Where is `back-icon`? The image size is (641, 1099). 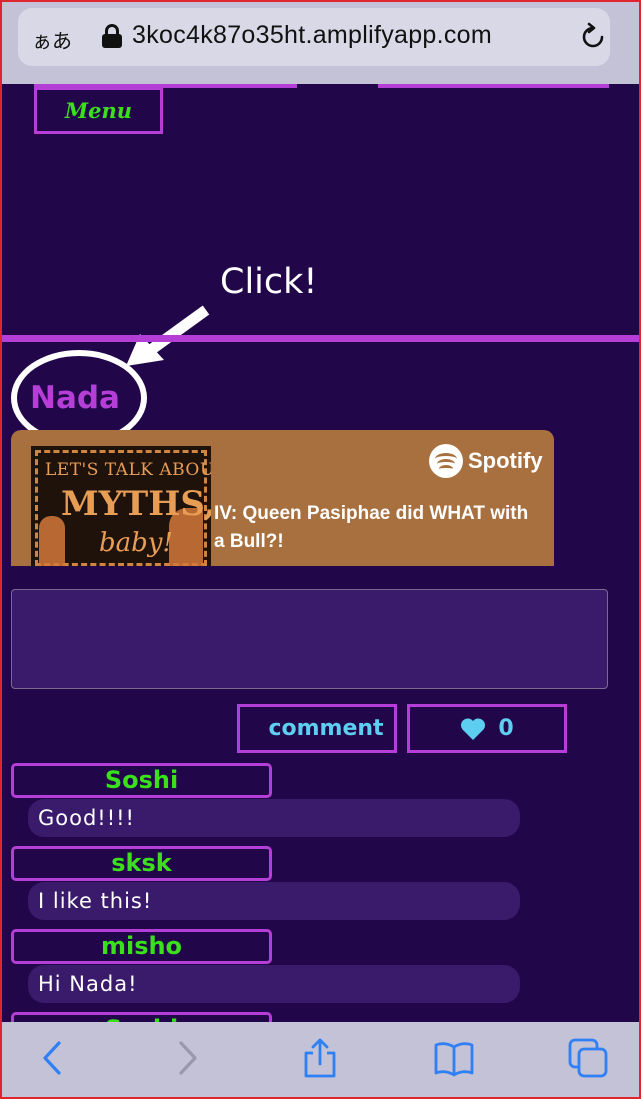 back-icon is located at coordinates (52, 1058).